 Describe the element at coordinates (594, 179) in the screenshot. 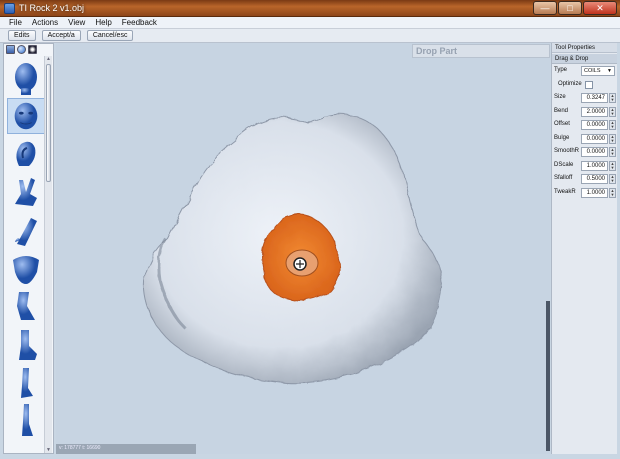

I see `sfalloff-field: 0.5000` at that location.